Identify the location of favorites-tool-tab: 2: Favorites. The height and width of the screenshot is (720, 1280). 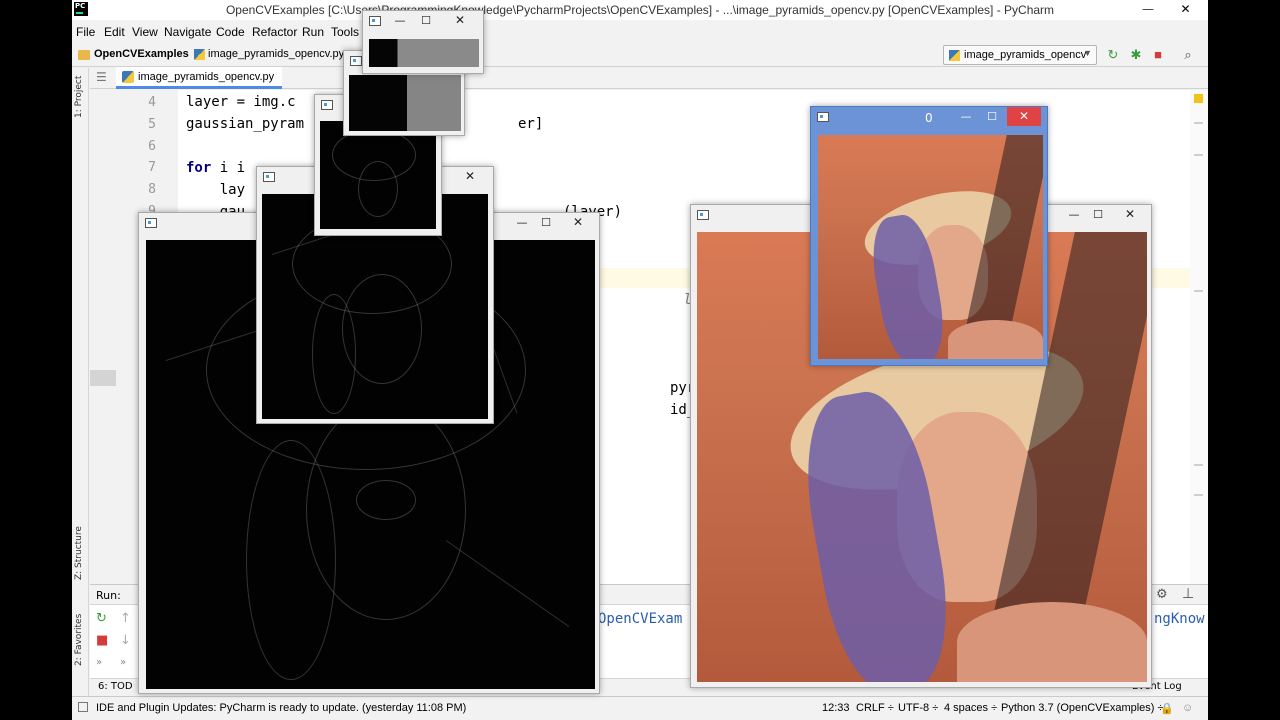
(79, 640).